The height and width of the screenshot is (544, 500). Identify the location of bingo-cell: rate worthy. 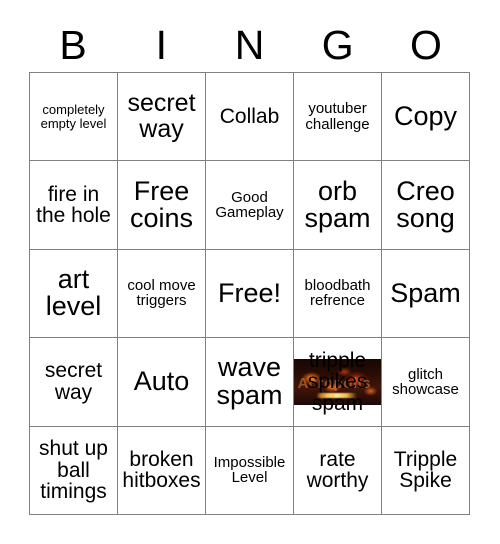
(338, 470).